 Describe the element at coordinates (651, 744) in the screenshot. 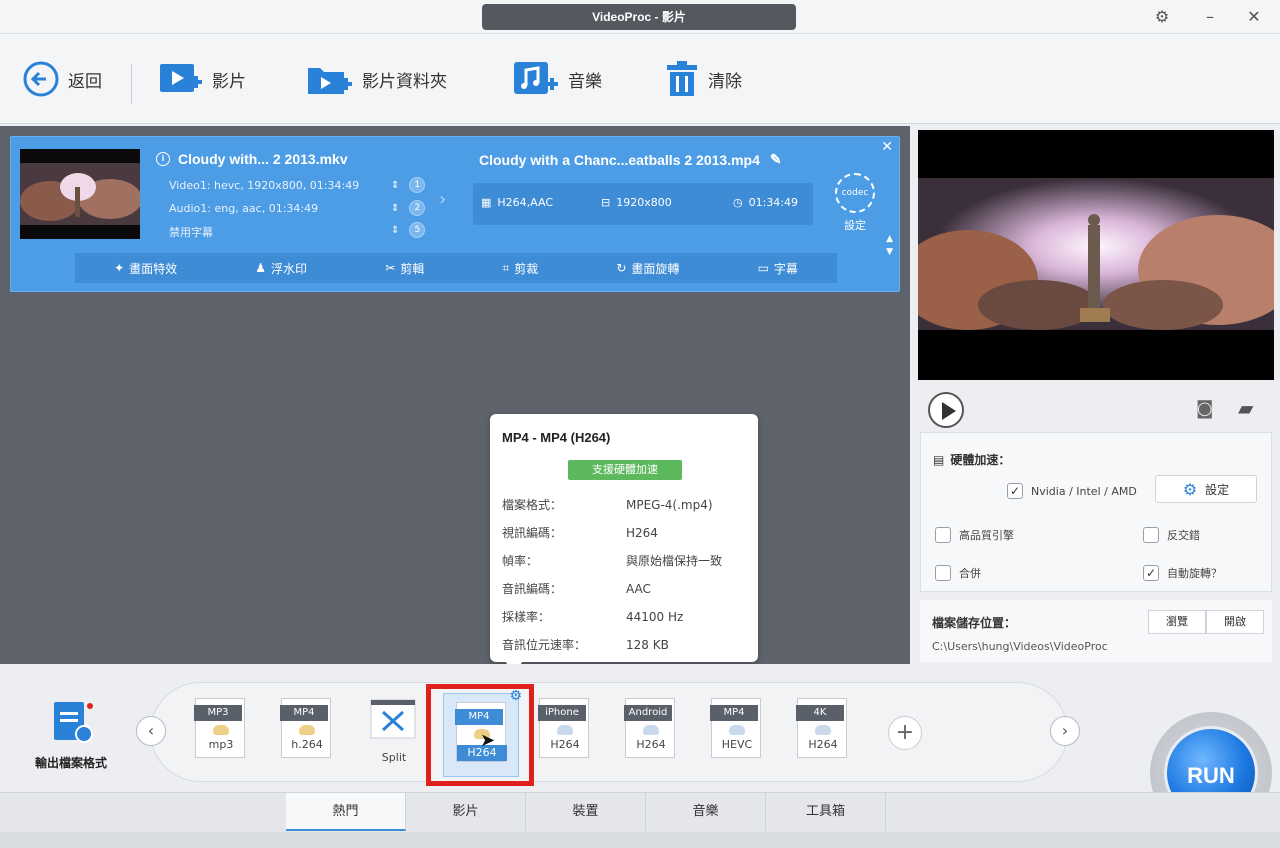

I see `format-sub: H264` at that location.